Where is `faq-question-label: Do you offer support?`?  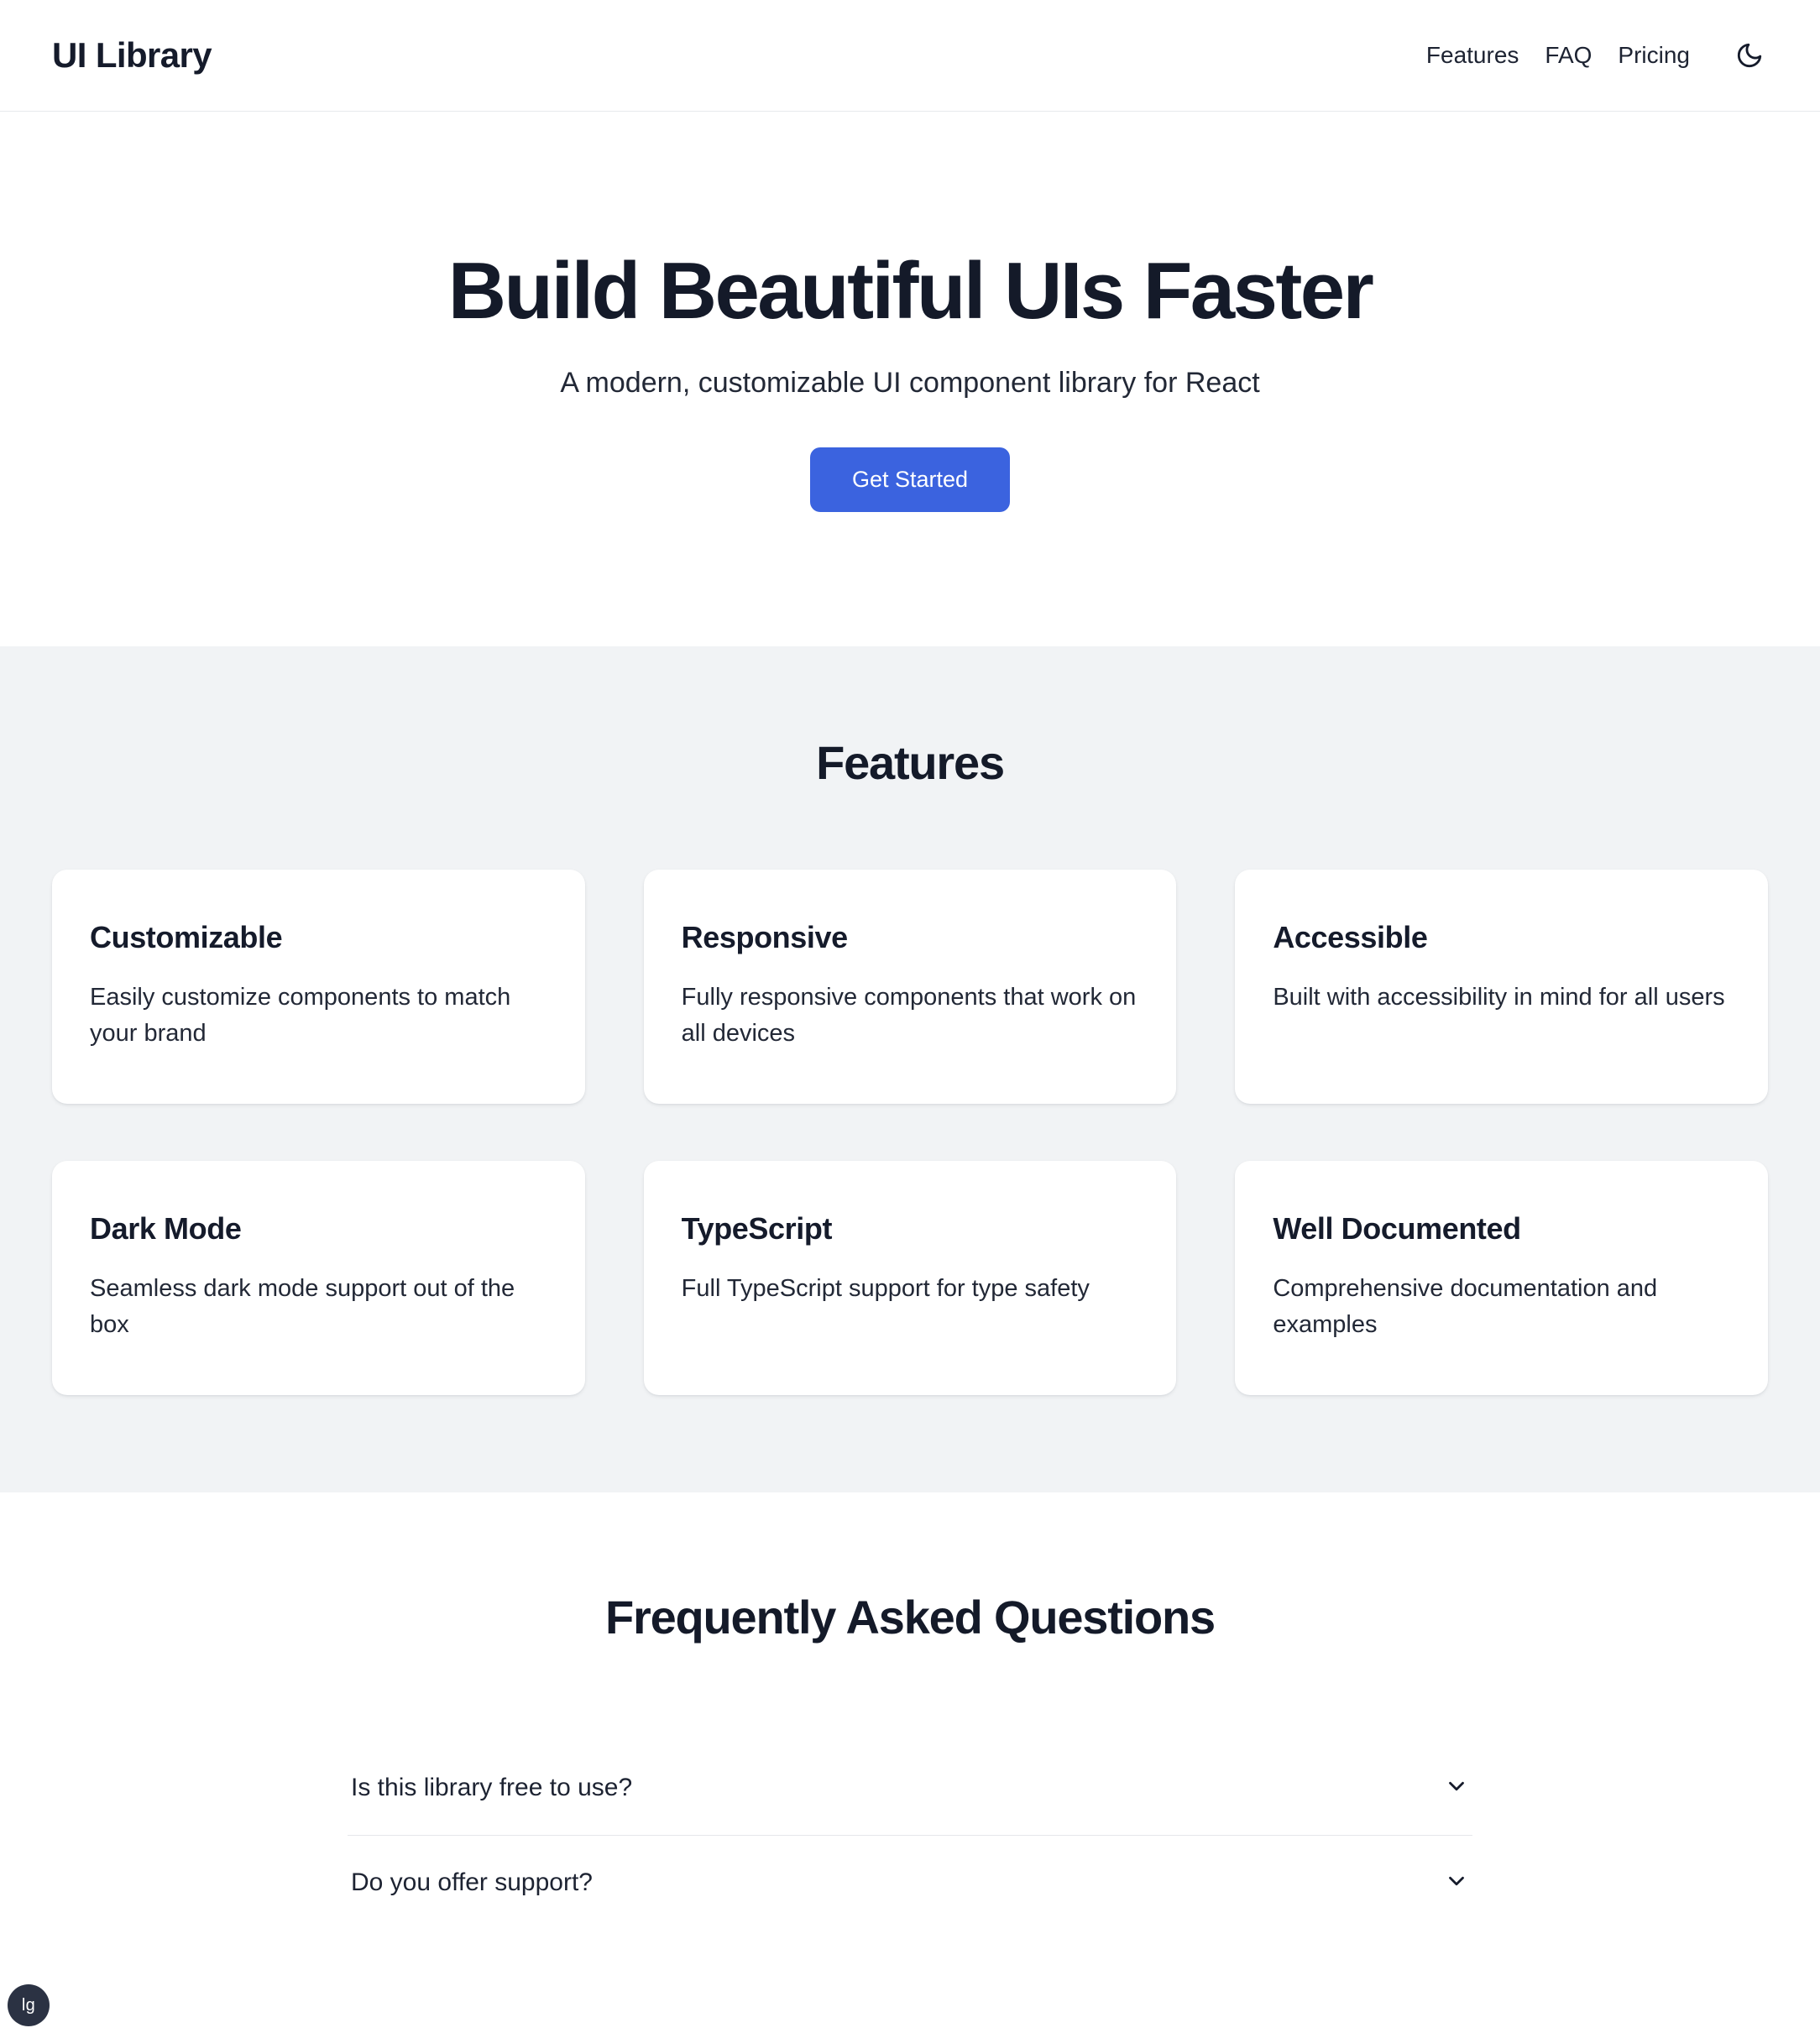 faq-question-label: Do you offer support? is located at coordinates (472, 1882).